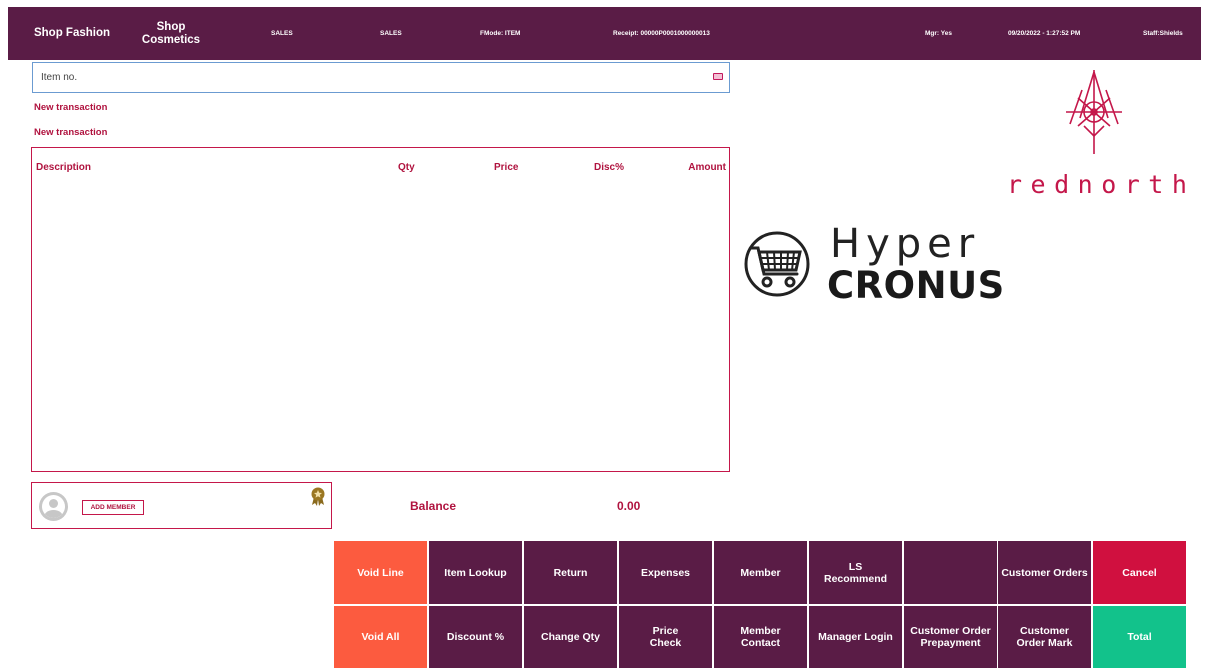 Image resolution: width=1209 pixels, height=668 pixels. Describe the element at coordinates (1044, 637) in the screenshot. I see `customer-order-mark-button: Customer Order Mark` at that location.